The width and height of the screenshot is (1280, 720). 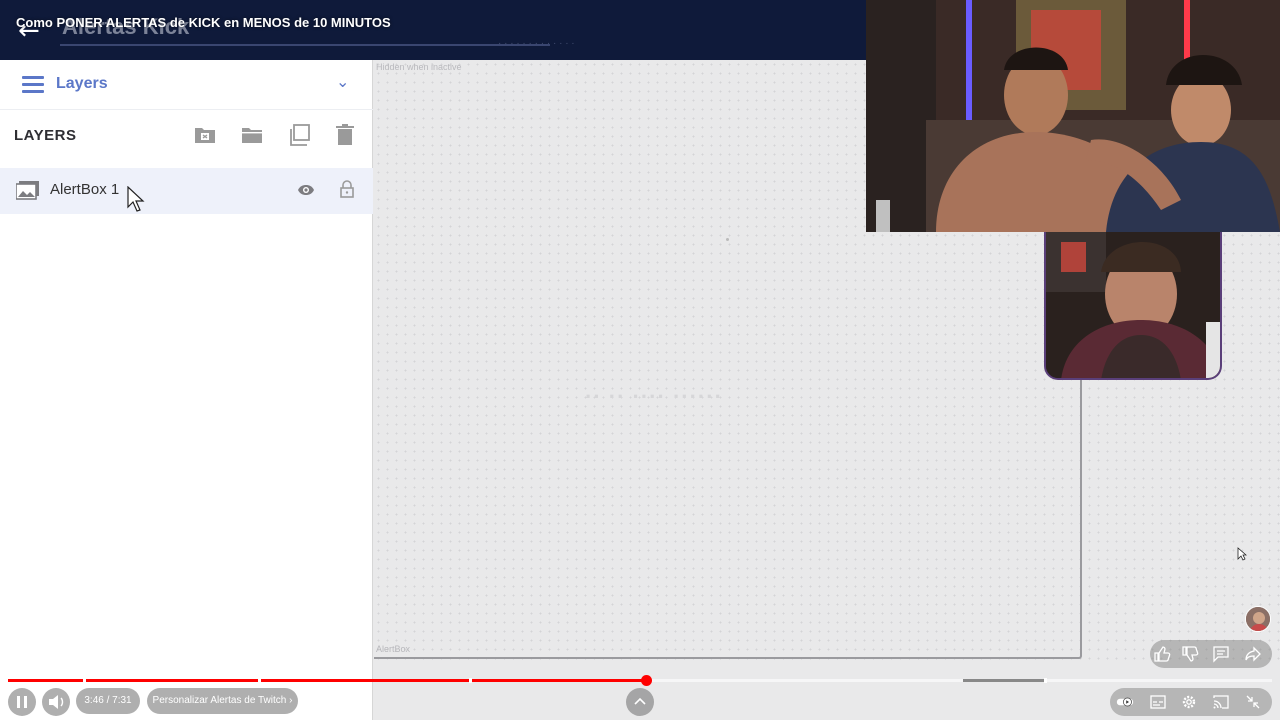 What do you see at coordinates (205, 135) in the screenshot?
I see `add-folder-icon` at bounding box center [205, 135].